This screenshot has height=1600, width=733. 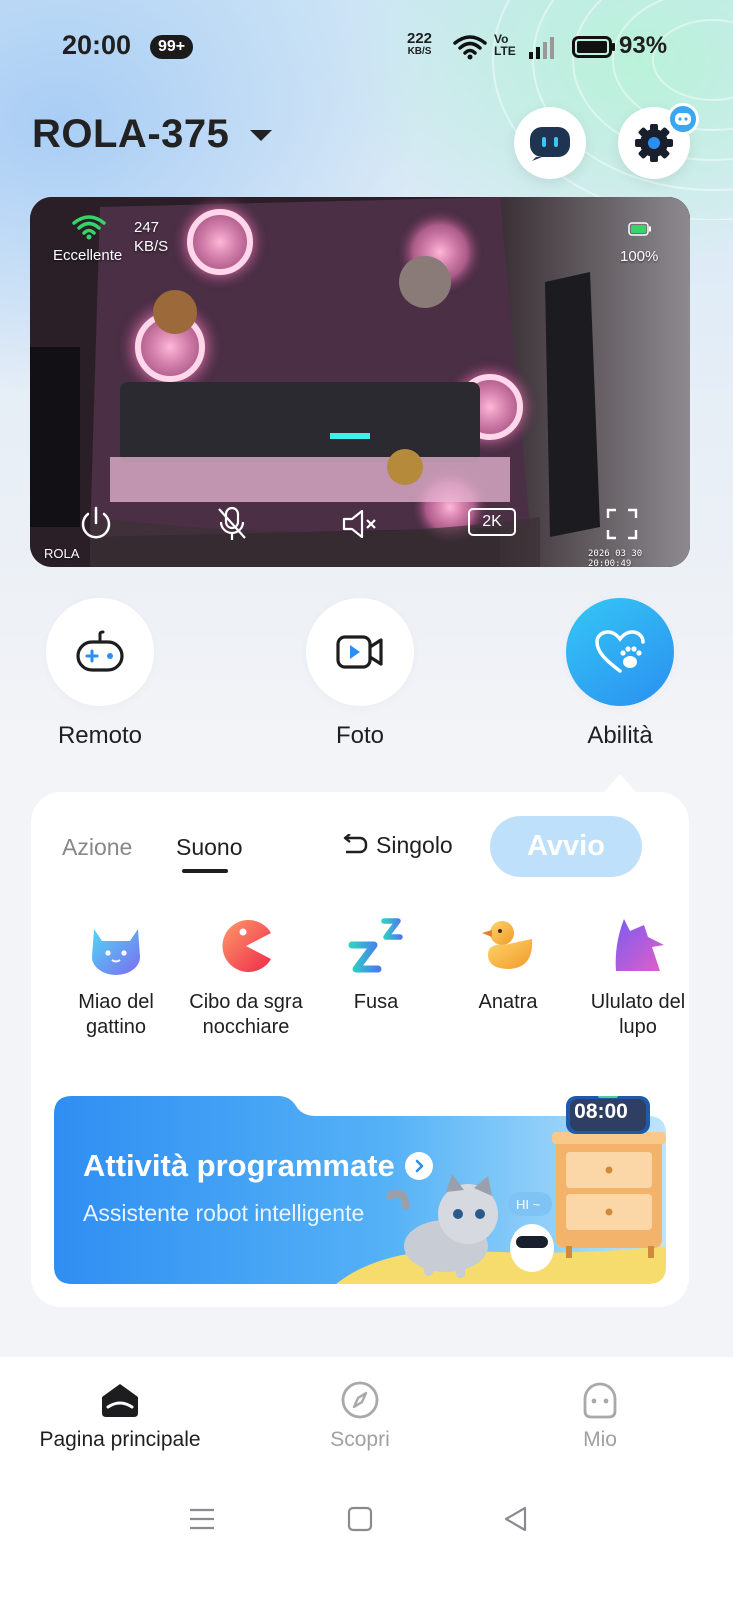 I want to click on chevron-down-icon, so click(x=261, y=135).